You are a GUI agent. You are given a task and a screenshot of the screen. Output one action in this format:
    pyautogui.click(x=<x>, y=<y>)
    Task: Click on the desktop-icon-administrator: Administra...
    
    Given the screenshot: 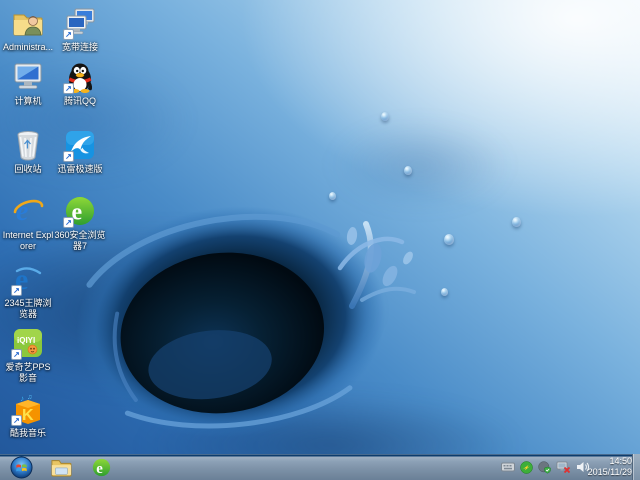 What is the action you would take?
    pyautogui.click(x=28, y=29)
    